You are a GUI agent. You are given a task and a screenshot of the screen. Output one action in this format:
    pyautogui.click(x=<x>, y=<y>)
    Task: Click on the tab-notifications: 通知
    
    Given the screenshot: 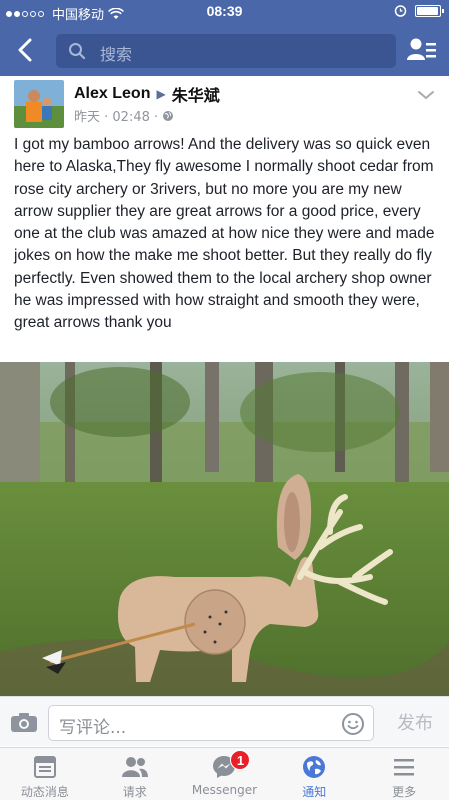 What is the action you would take?
    pyautogui.click(x=314, y=774)
    